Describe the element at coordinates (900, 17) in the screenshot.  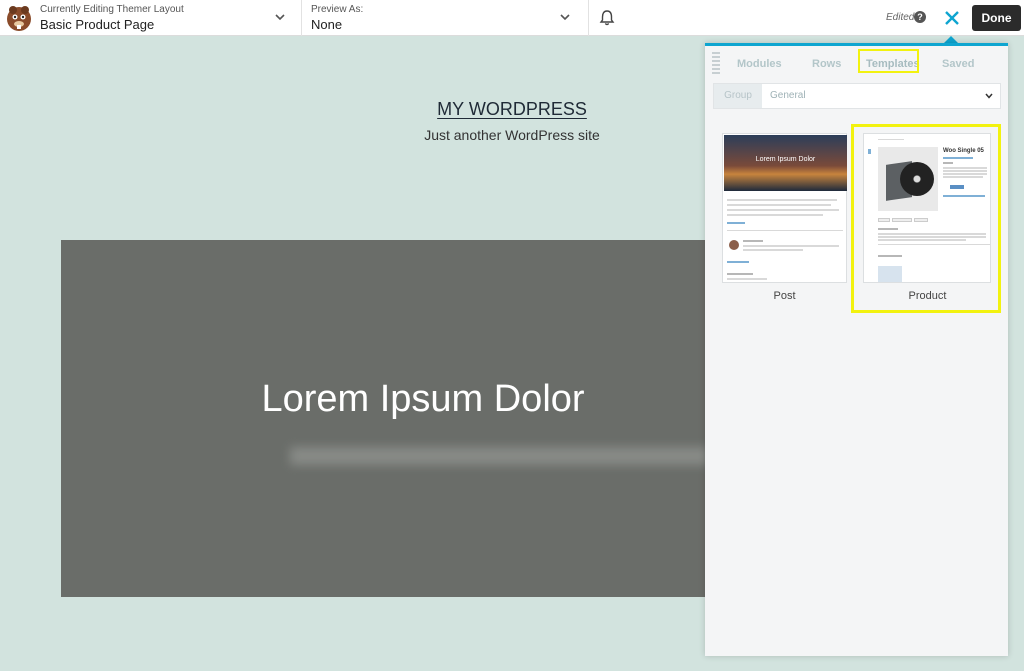
I see `edited-status: Edited` at that location.